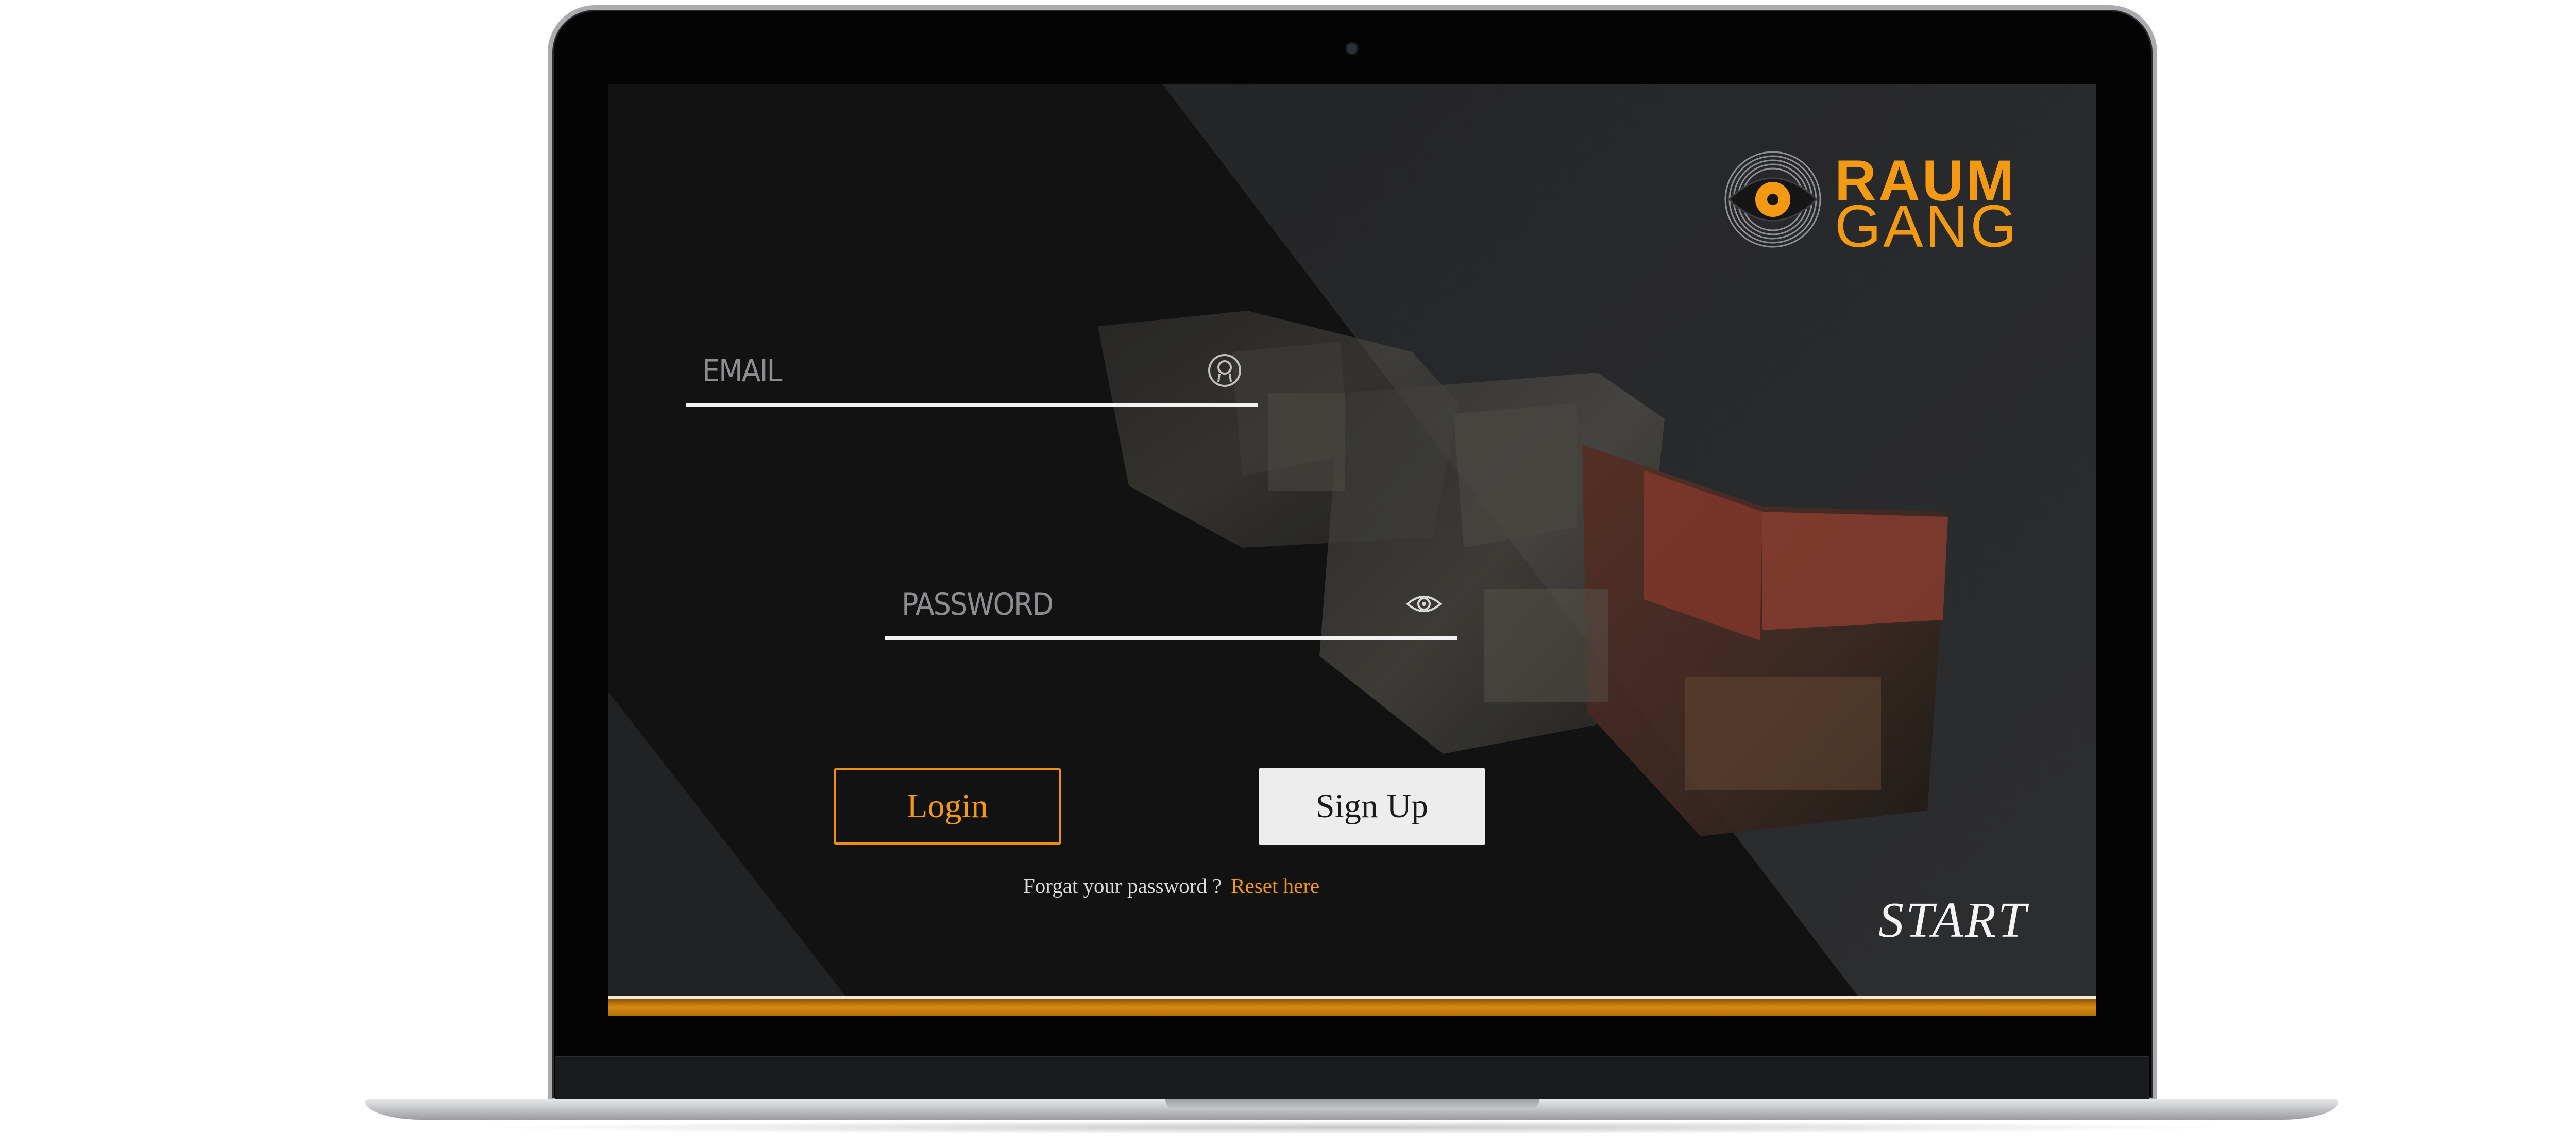  What do you see at coordinates (1424, 603) in the screenshot?
I see `eye-icon` at bounding box center [1424, 603].